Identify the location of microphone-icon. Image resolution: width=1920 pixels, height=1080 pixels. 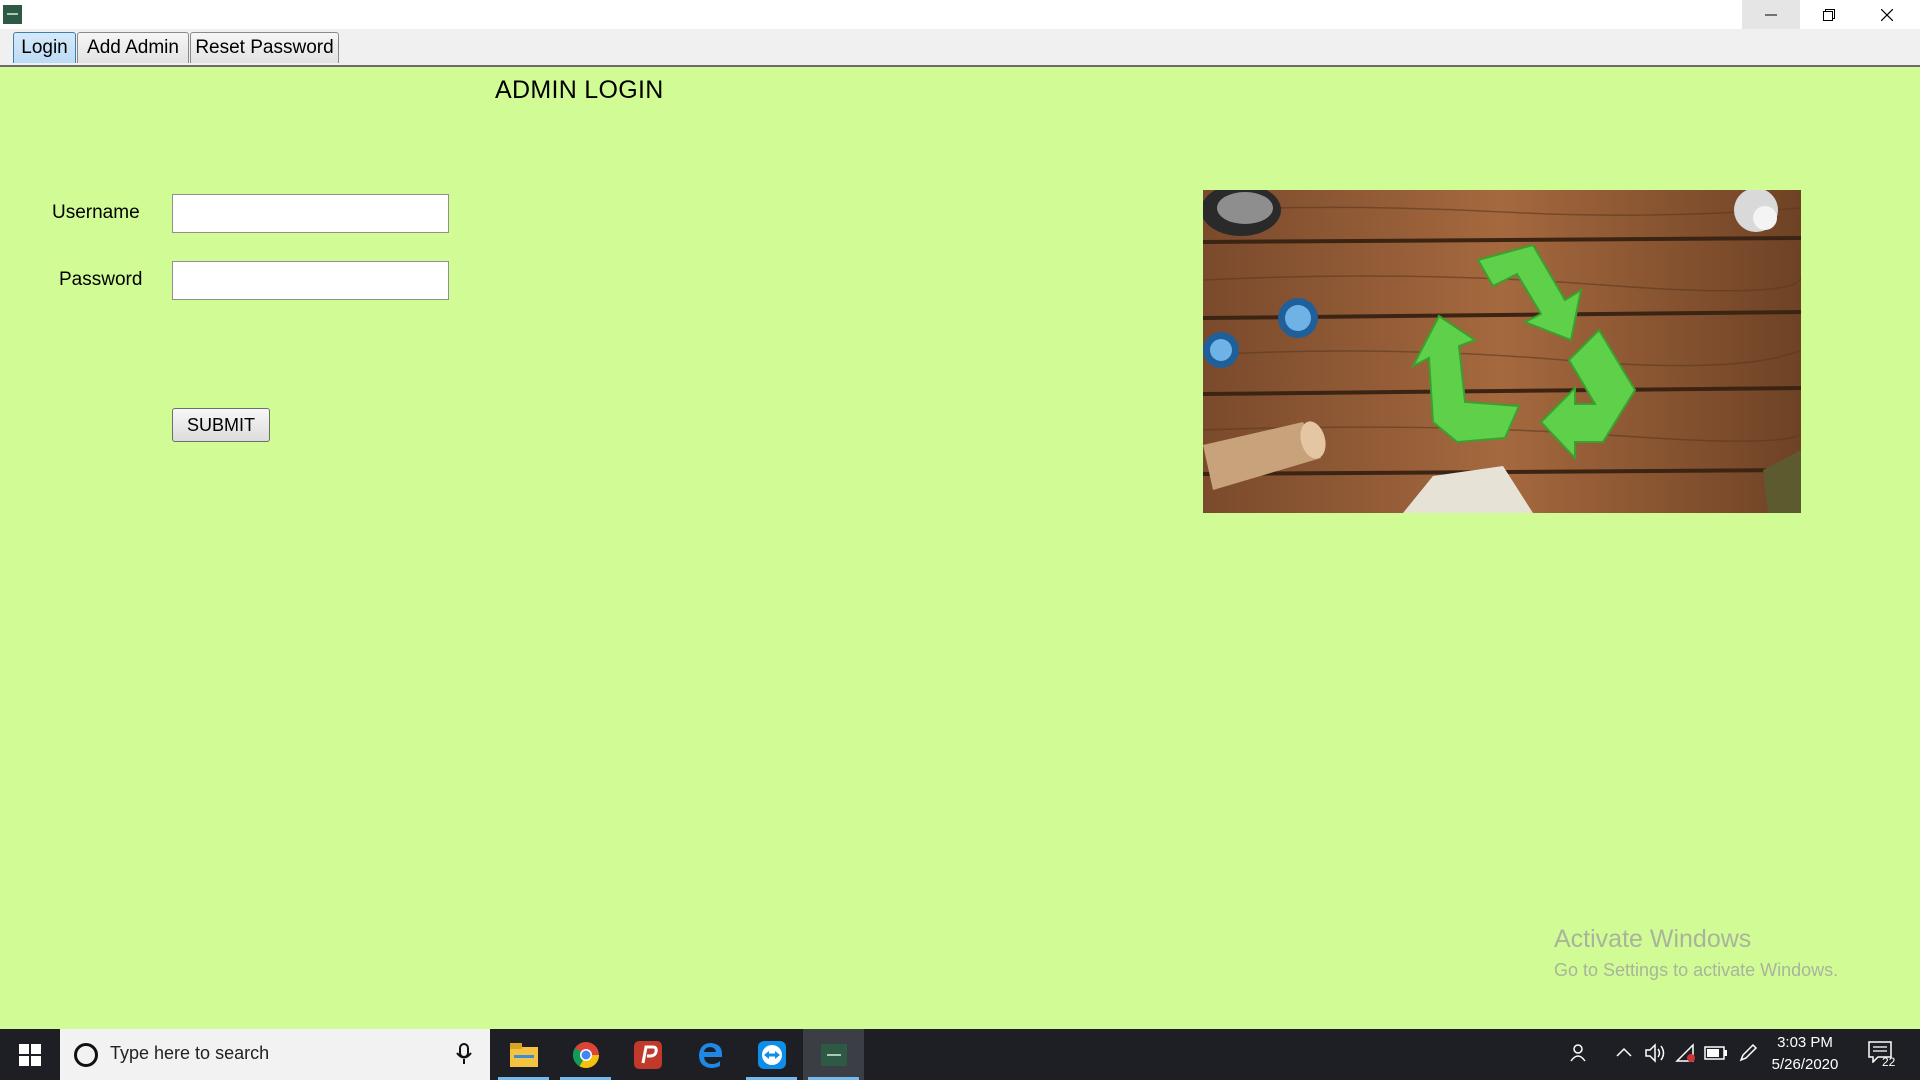
(464, 1054).